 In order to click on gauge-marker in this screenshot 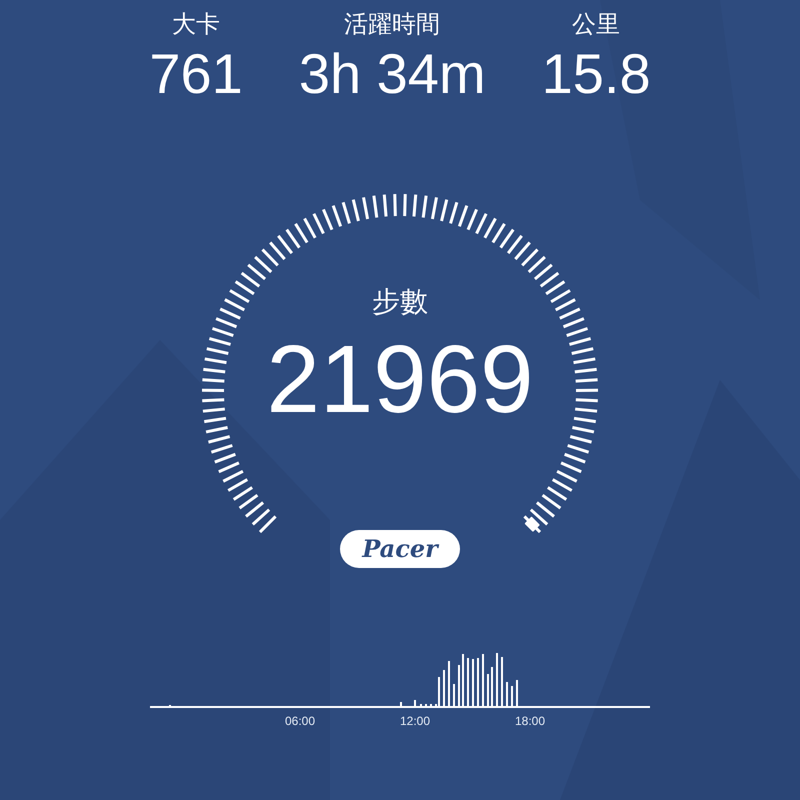, I will do `click(532, 524)`.